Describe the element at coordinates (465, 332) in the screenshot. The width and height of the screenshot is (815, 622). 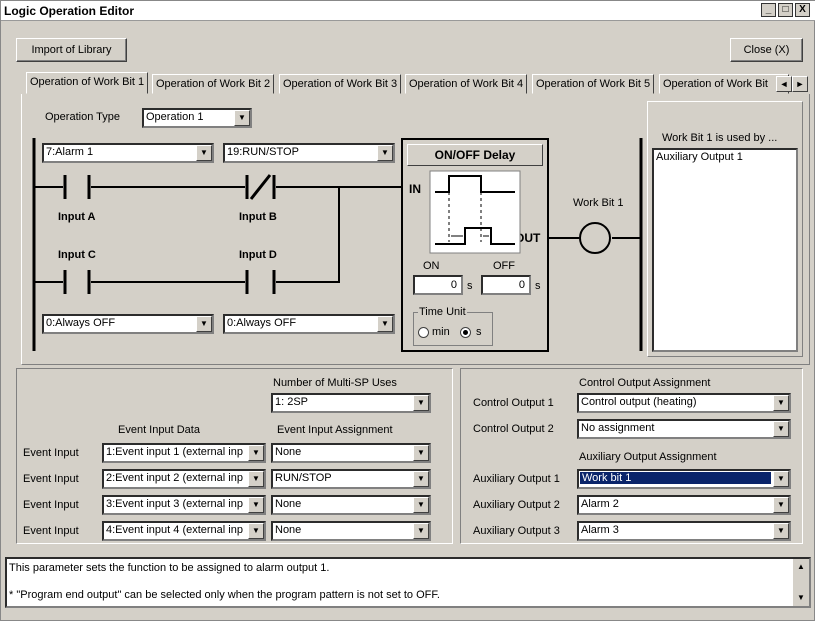
I see `radio-s` at that location.